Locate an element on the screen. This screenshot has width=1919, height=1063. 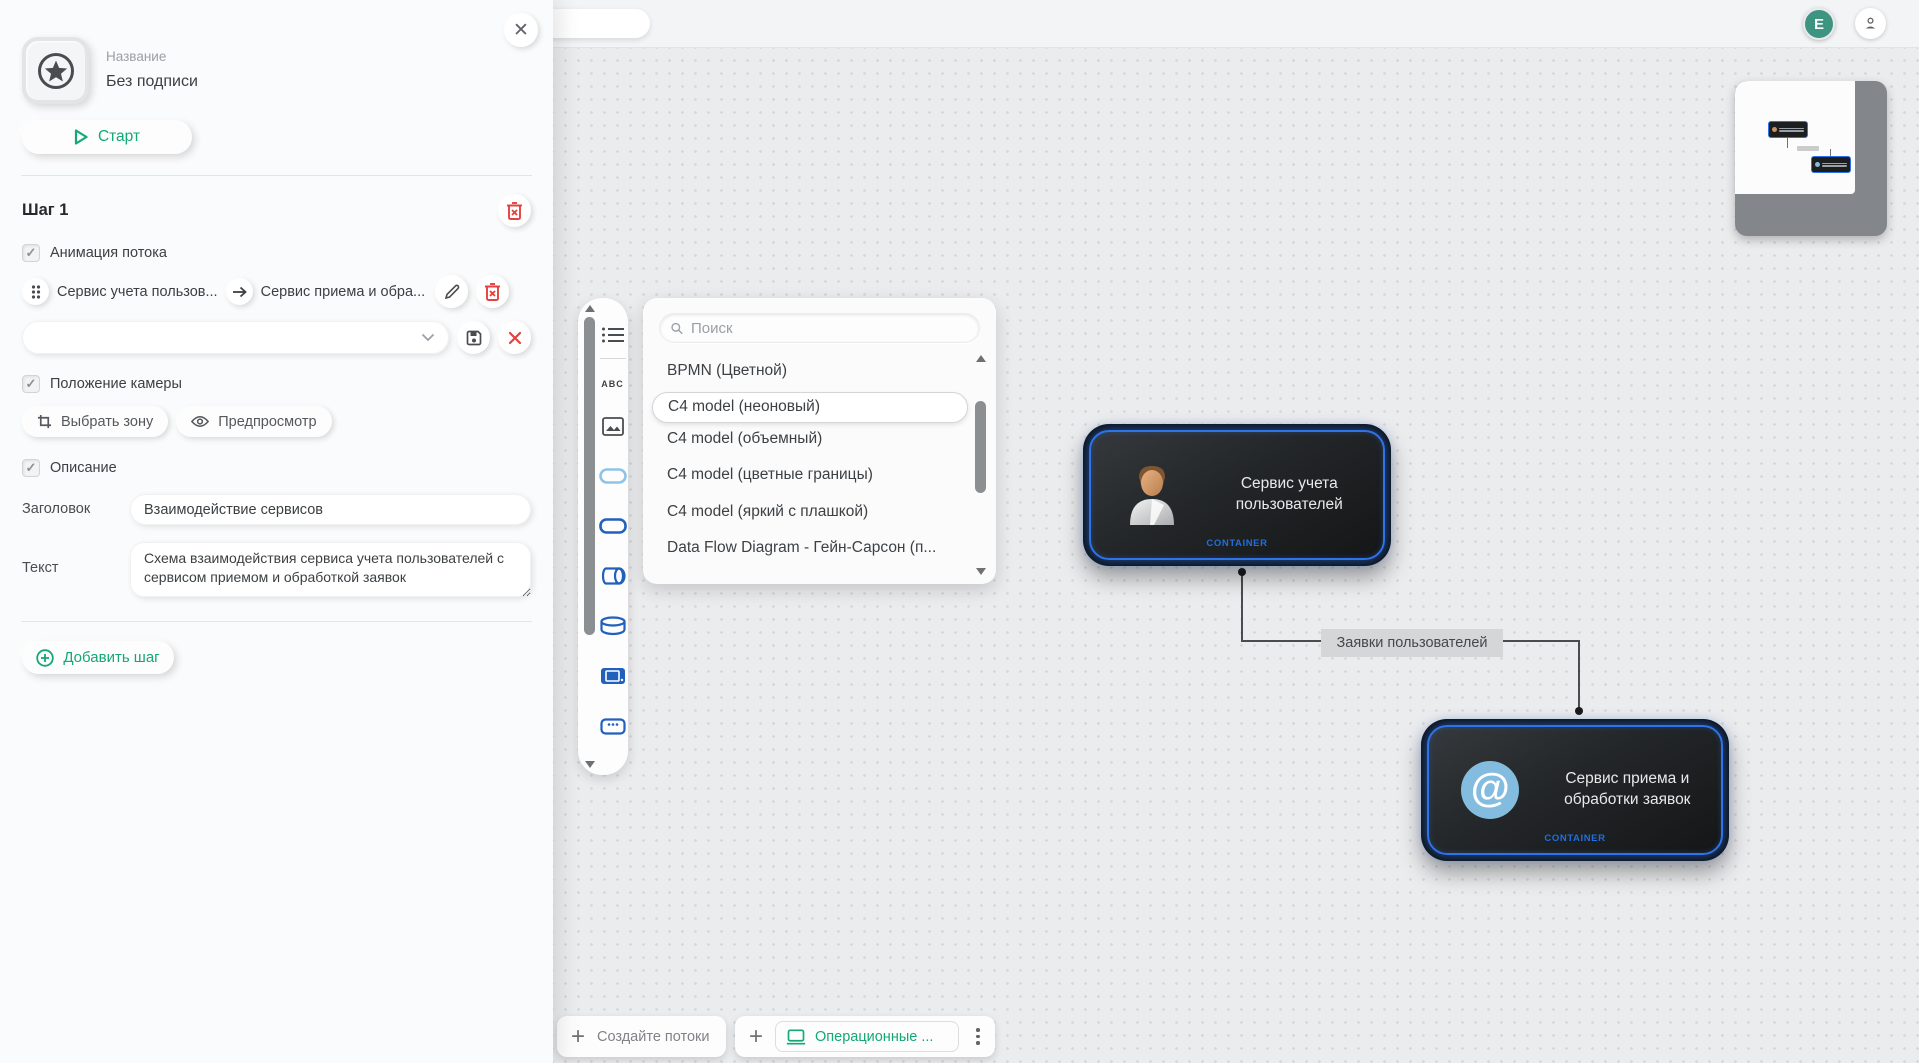
device-screen-tool is located at coordinates (612, 676).